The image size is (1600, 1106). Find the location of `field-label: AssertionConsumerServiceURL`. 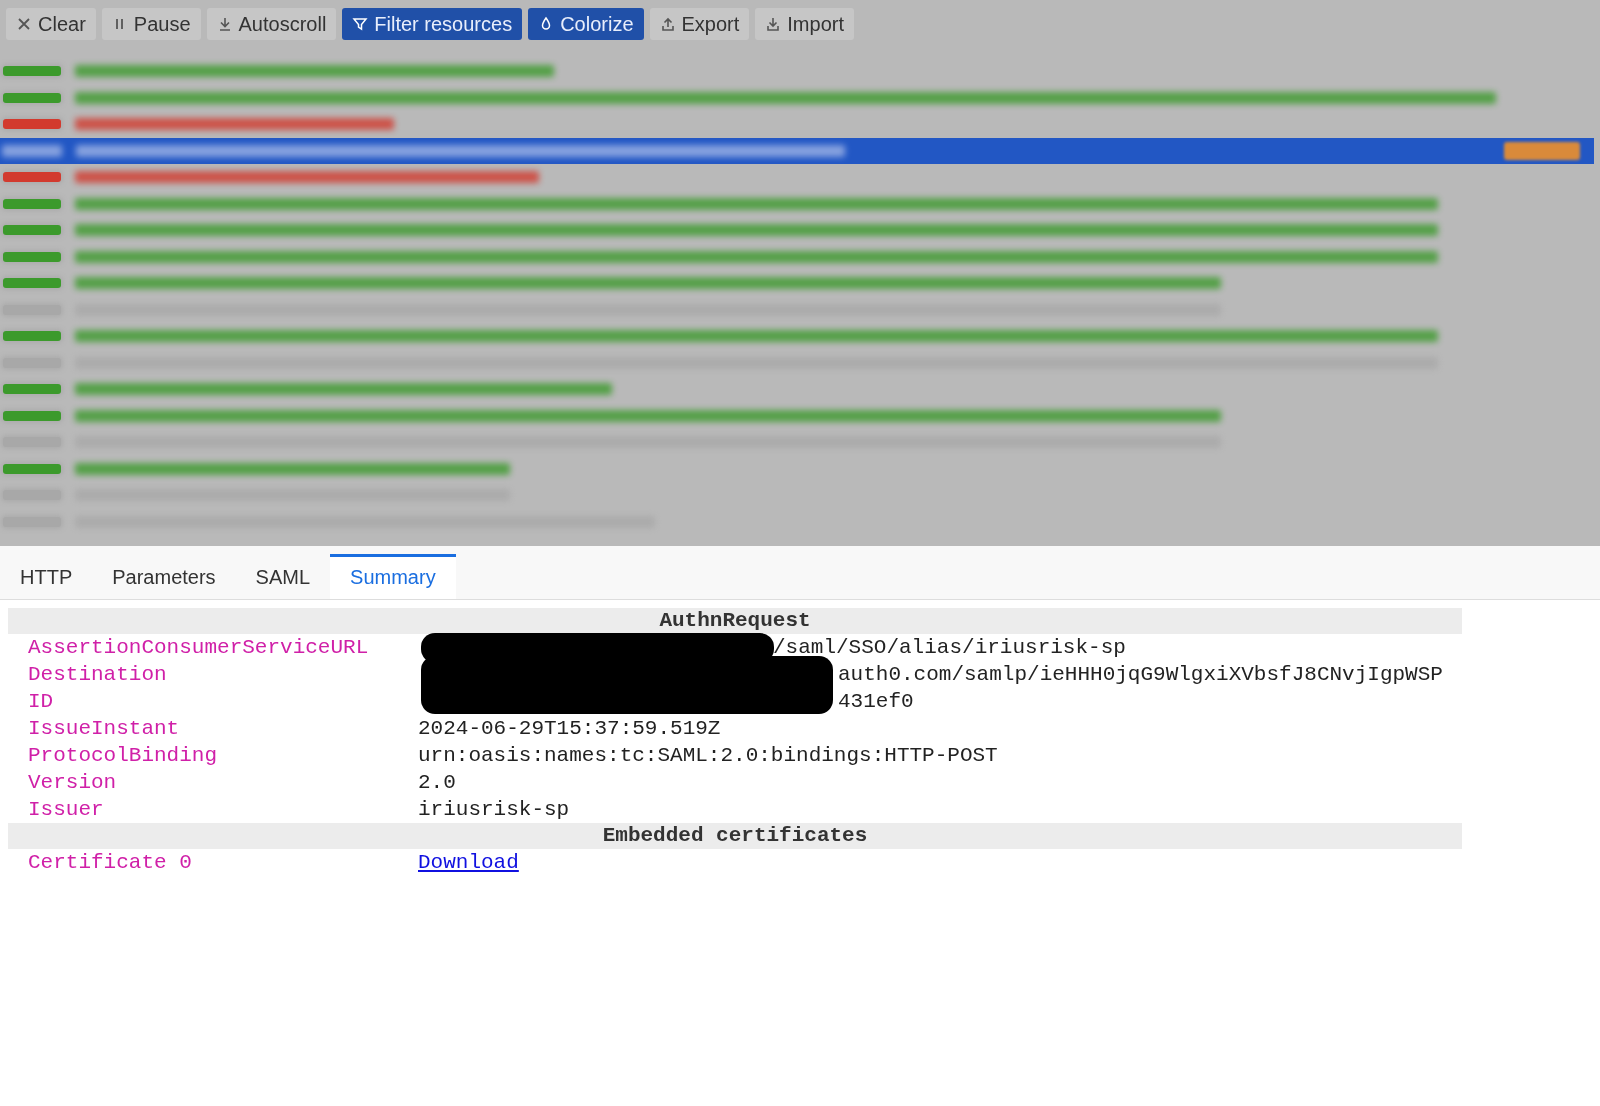

field-label: AssertionConsumerServiceURL is located at coordinates (198, 648).